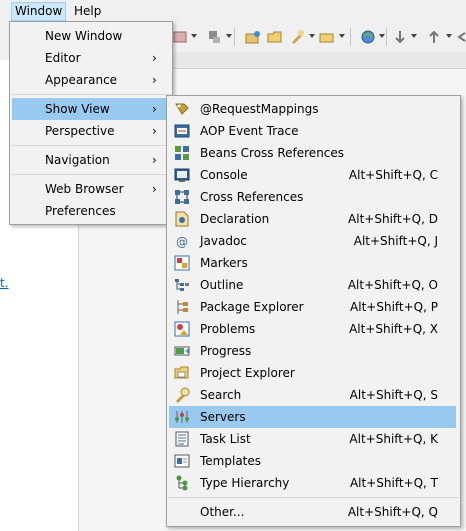  Describe the element at coordinates (182, 395) in the screenshot. I see `search-icon` at that location.